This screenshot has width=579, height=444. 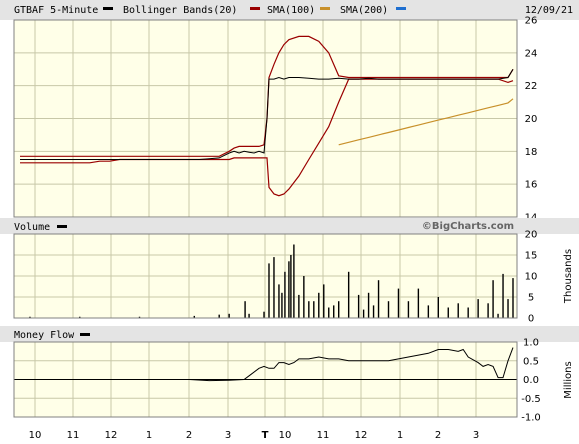 What do you see at coordinates (62, 226) in the screenshot?
I see `volume-legend-swatch` at bounding box center [62, 226].